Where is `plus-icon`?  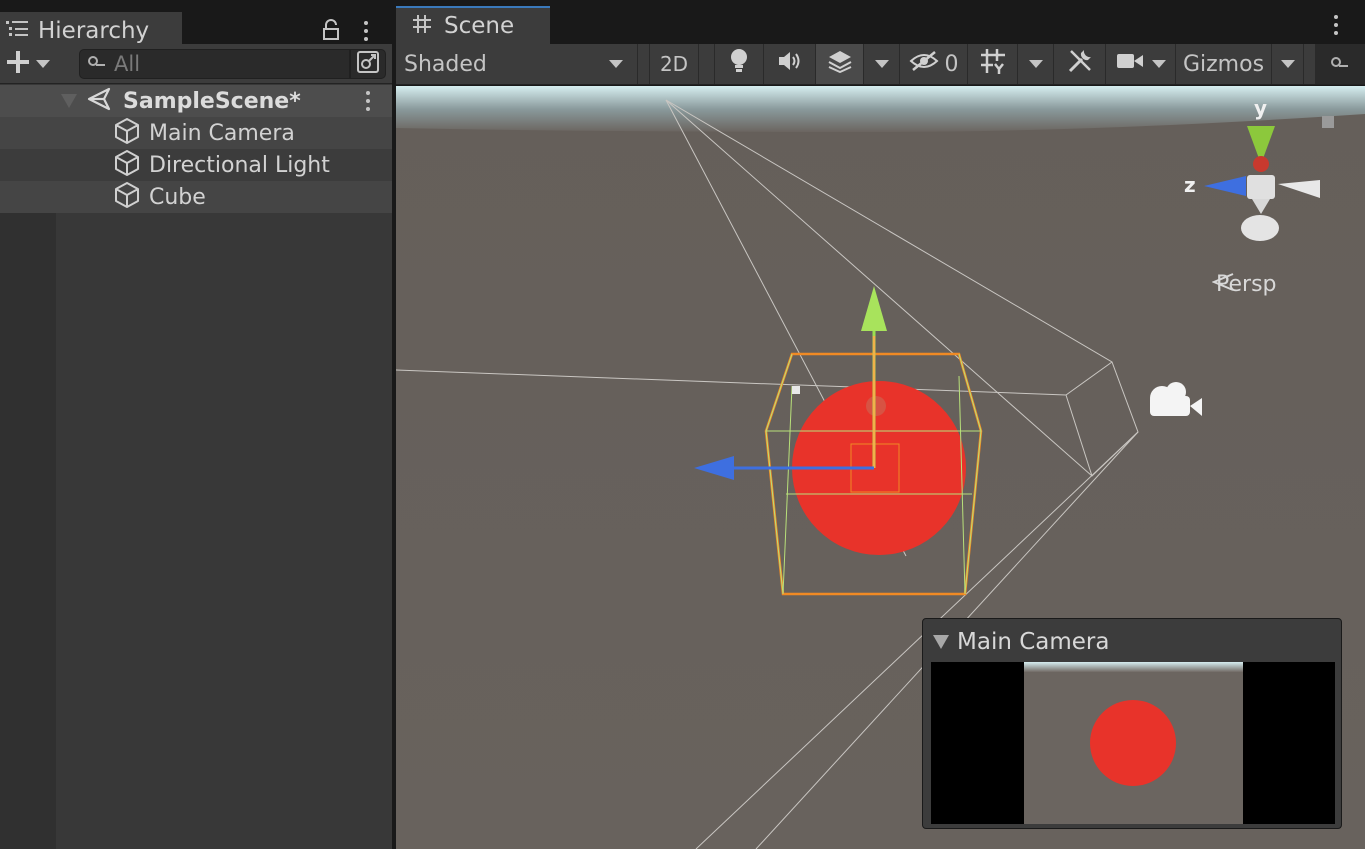
plus-icon is located at coordinates (18, 64).